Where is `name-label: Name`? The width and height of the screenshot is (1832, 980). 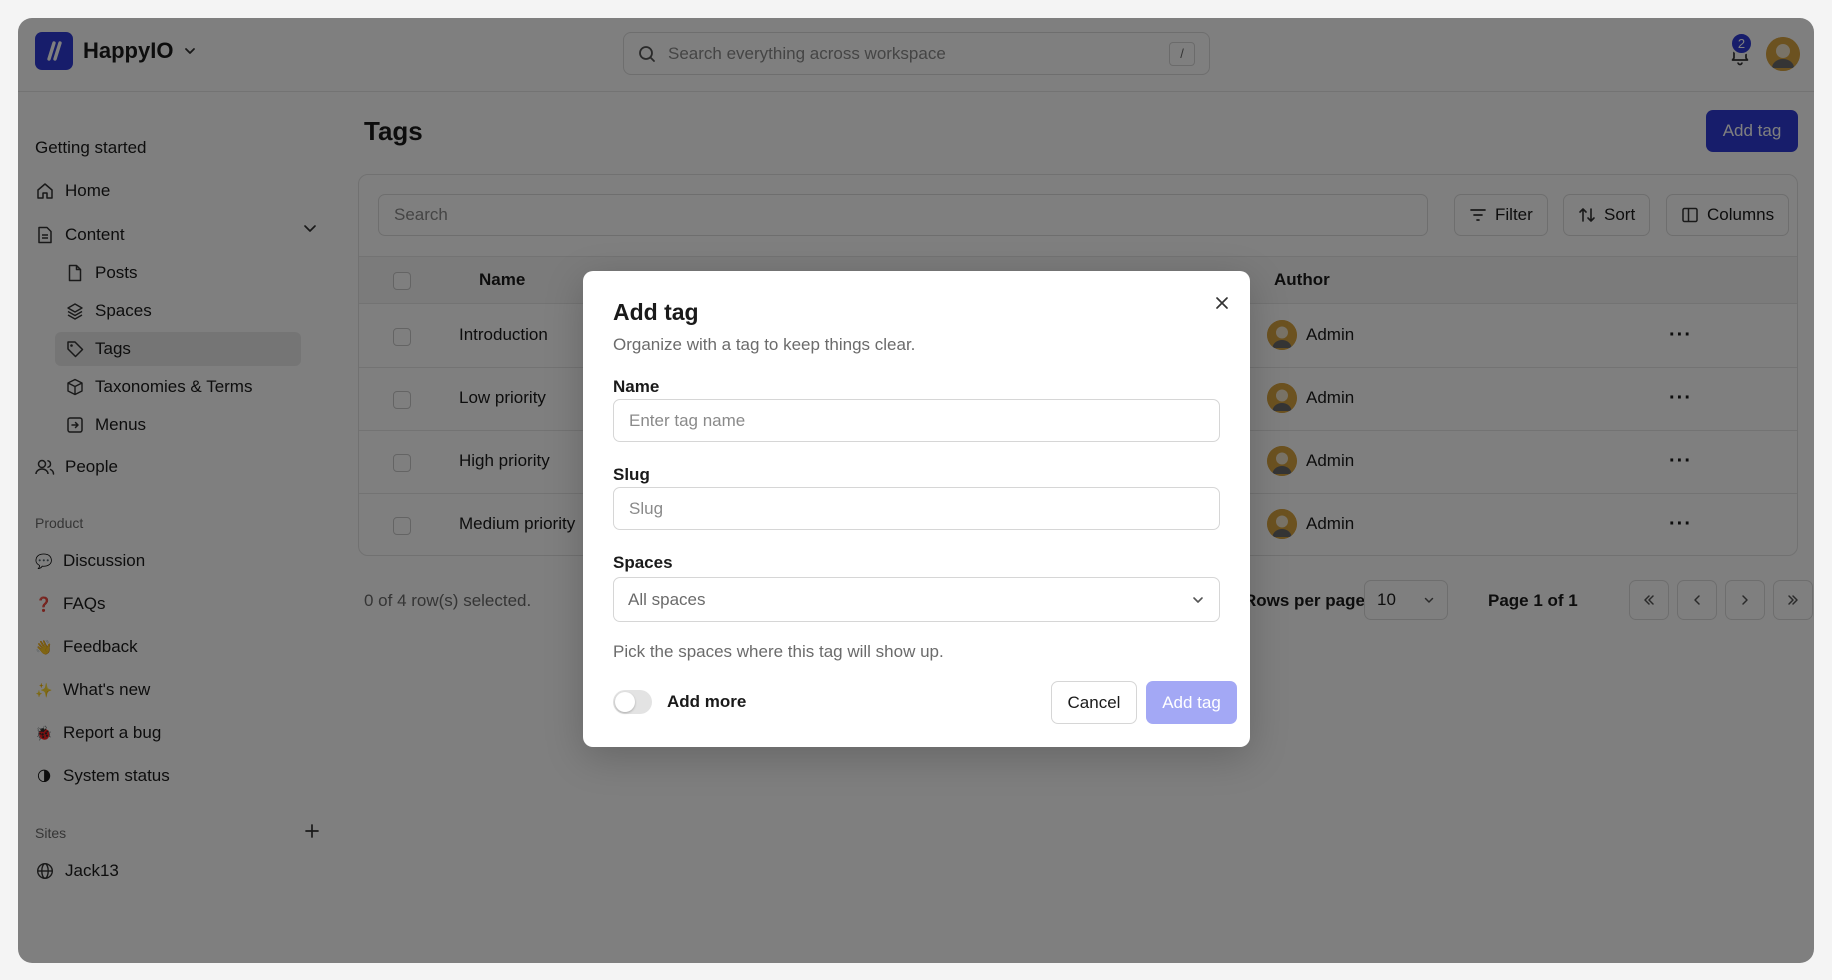 name-label: Name is located at coordinates (636, 386).